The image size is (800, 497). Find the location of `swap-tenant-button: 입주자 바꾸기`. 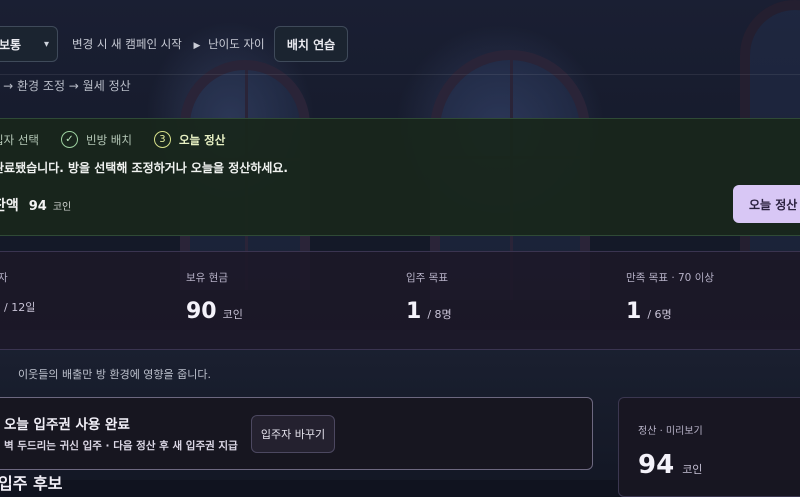

swap-tenant-button: 입주자 바꾸기 is located at coordinates (293, 434).